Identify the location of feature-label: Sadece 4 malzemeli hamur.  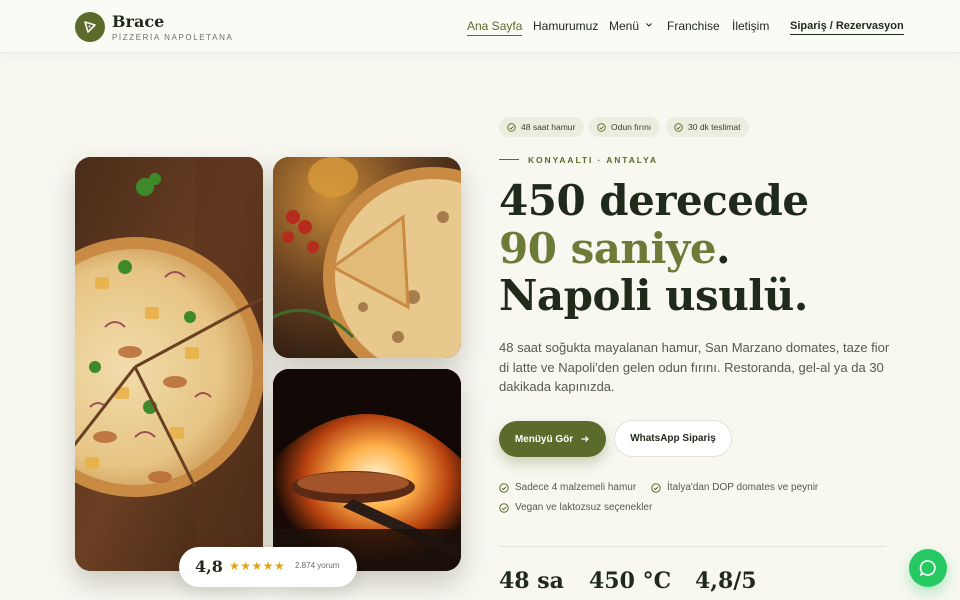
(576, 487).